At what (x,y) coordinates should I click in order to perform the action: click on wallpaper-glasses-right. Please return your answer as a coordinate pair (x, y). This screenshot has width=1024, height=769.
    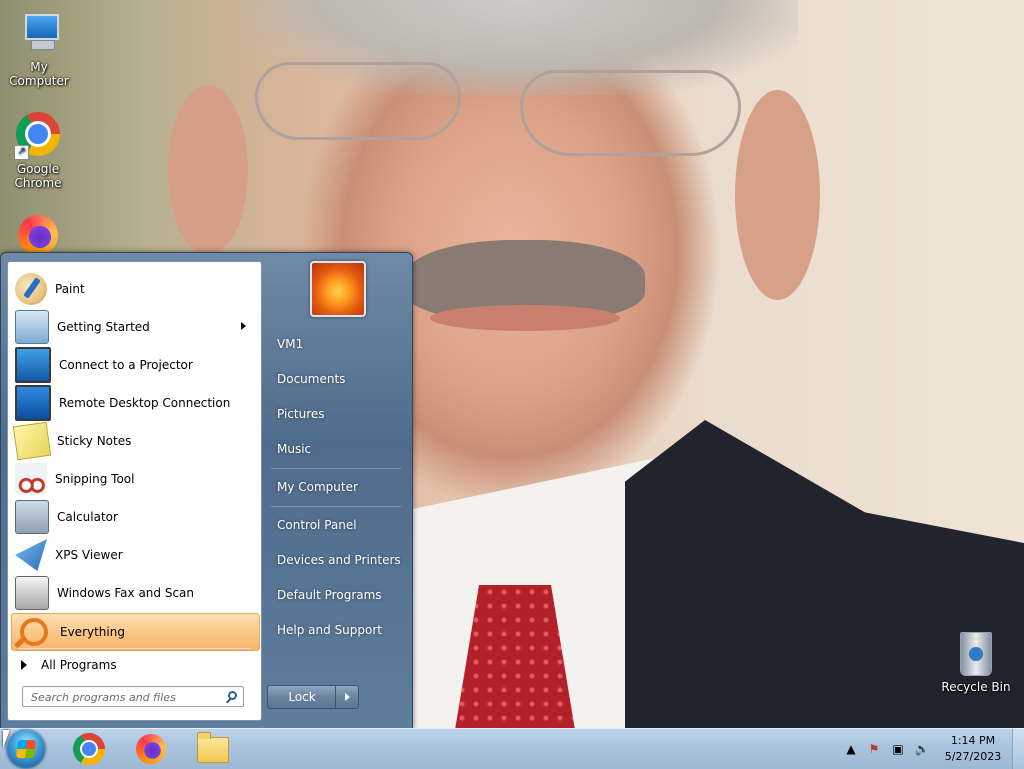
    Looking at the image, I should click on (630, 113).